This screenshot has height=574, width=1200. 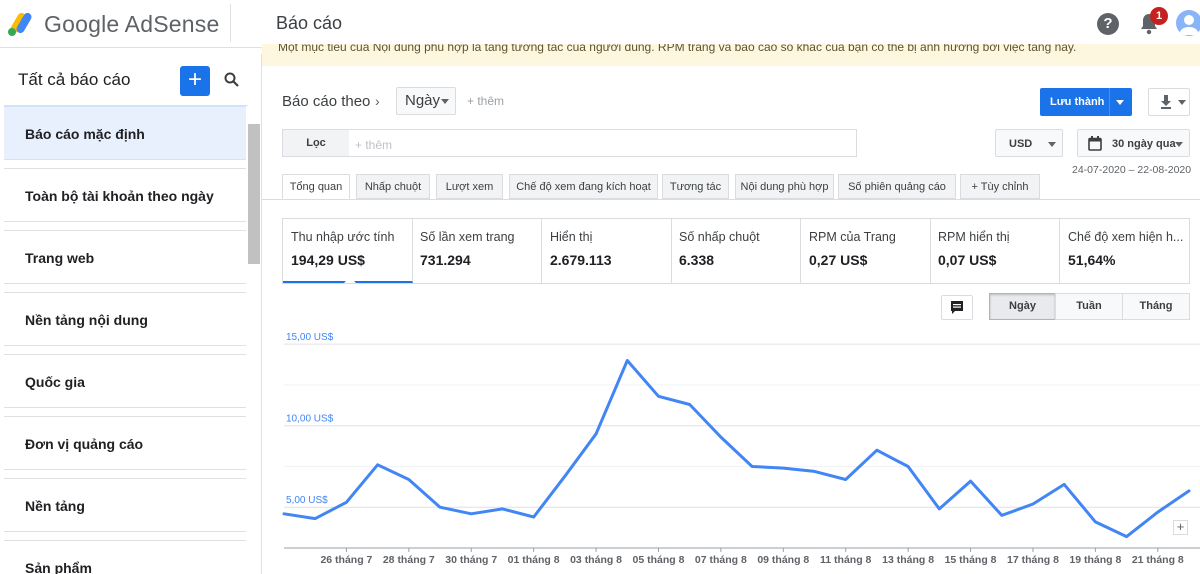 What do you see at coordinates (316, 186) in the screenshot?
I see `tab-overview: Tổng quan` at bounding box center [316, 186].